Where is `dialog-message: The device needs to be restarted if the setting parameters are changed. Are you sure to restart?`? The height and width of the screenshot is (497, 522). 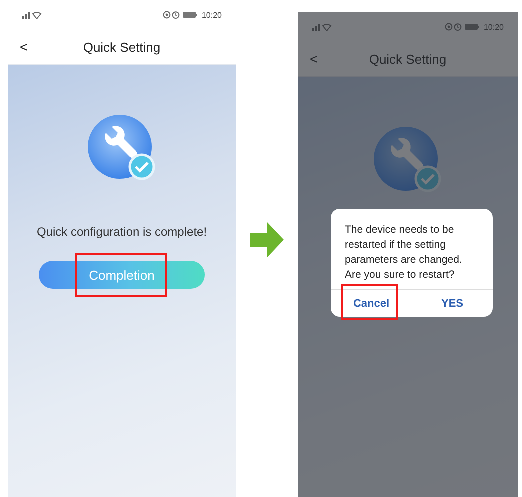
dialog-message: The device needs to be restarted if the setting parameters are changed. Are you sure to restart? is located at coordinates (404, 253).